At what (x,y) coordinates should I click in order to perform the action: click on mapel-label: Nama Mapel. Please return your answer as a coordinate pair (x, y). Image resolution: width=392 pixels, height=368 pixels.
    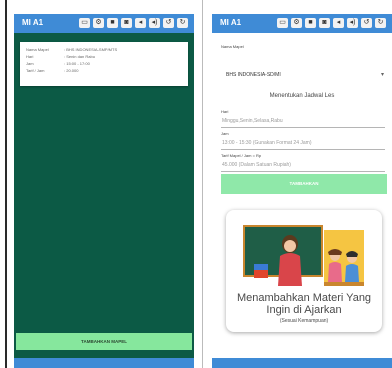
    Looking at the image, I should click on (232, 46).